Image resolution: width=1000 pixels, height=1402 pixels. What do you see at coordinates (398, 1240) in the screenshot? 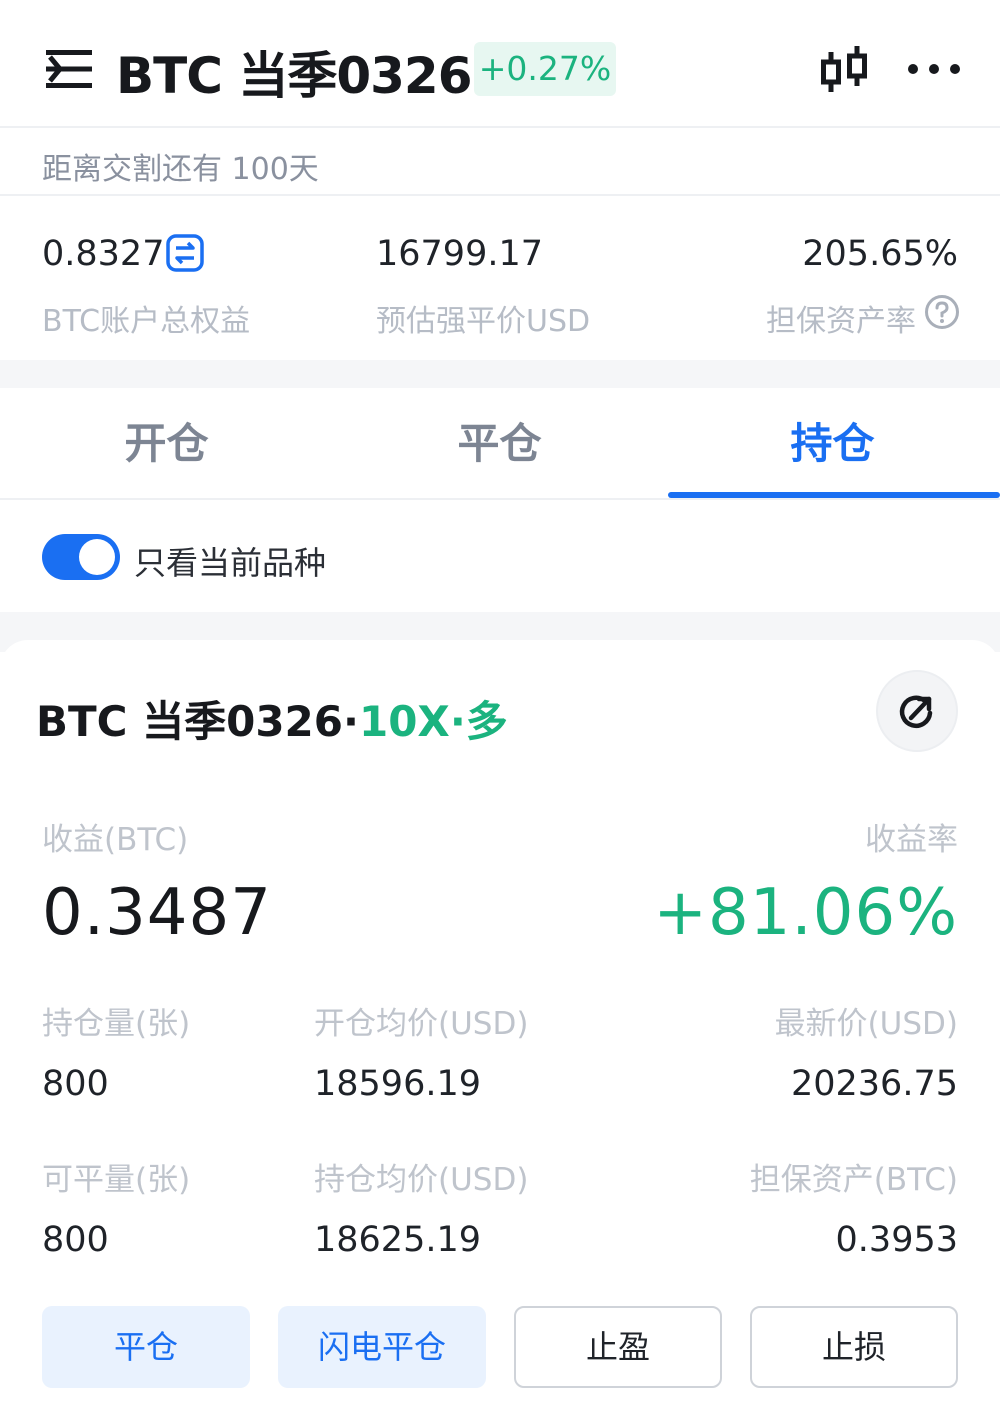
I see `hold-avg-price-value: 18625.19` at bounding box center [398, 1240].